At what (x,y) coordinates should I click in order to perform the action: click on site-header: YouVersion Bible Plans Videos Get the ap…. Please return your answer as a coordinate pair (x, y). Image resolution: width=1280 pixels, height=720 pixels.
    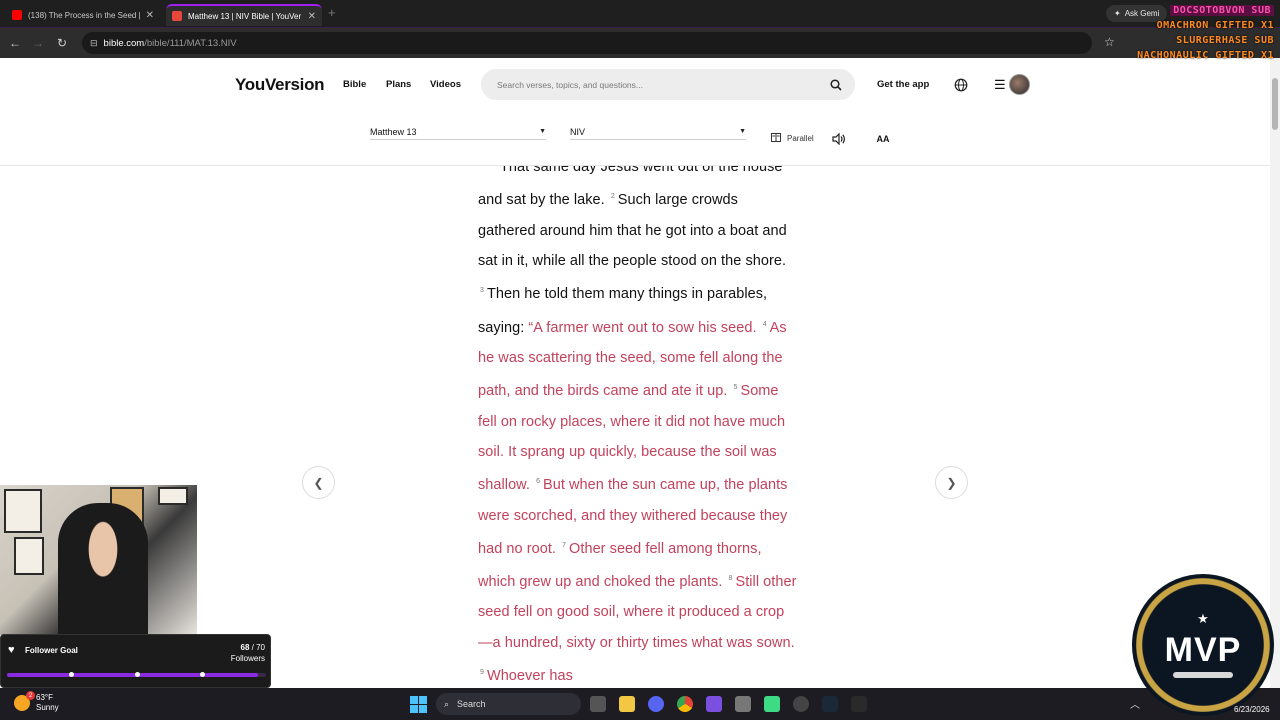
    Looking at the image, I should click on (635, 112).